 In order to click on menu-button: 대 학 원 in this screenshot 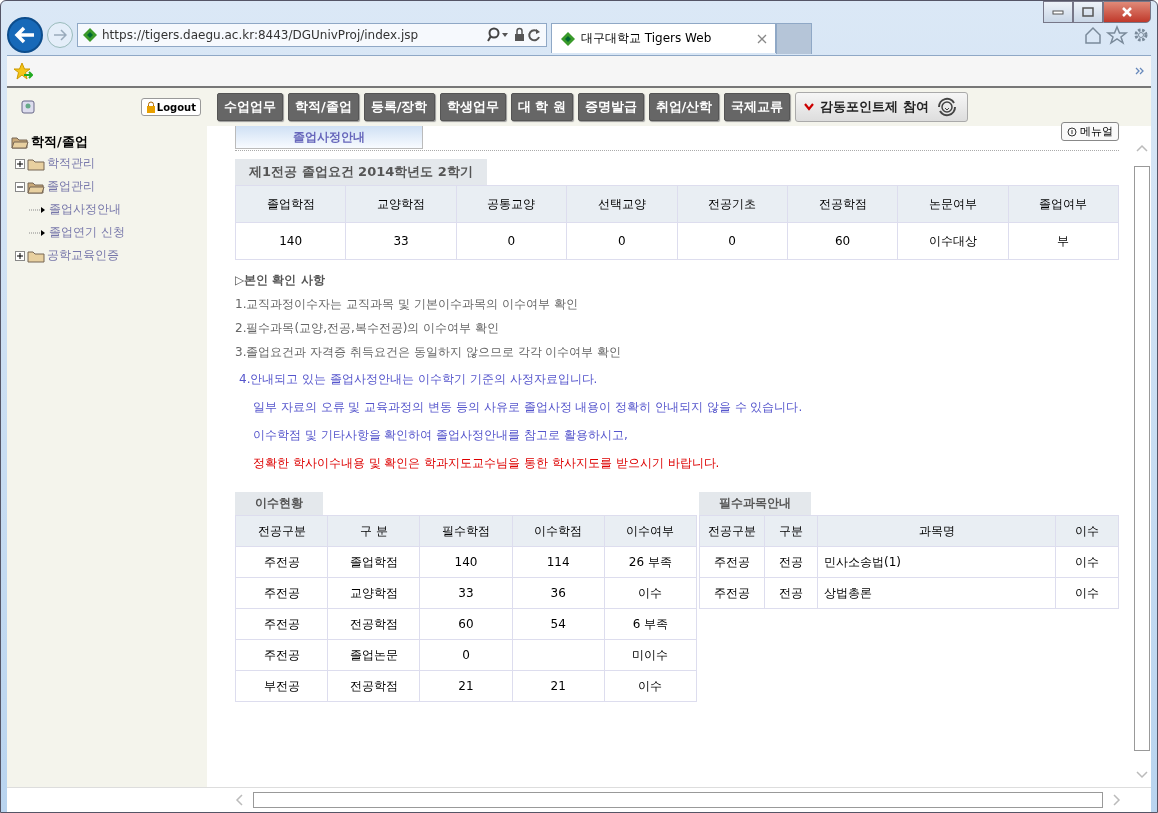, I will do `click(541, 107)`.